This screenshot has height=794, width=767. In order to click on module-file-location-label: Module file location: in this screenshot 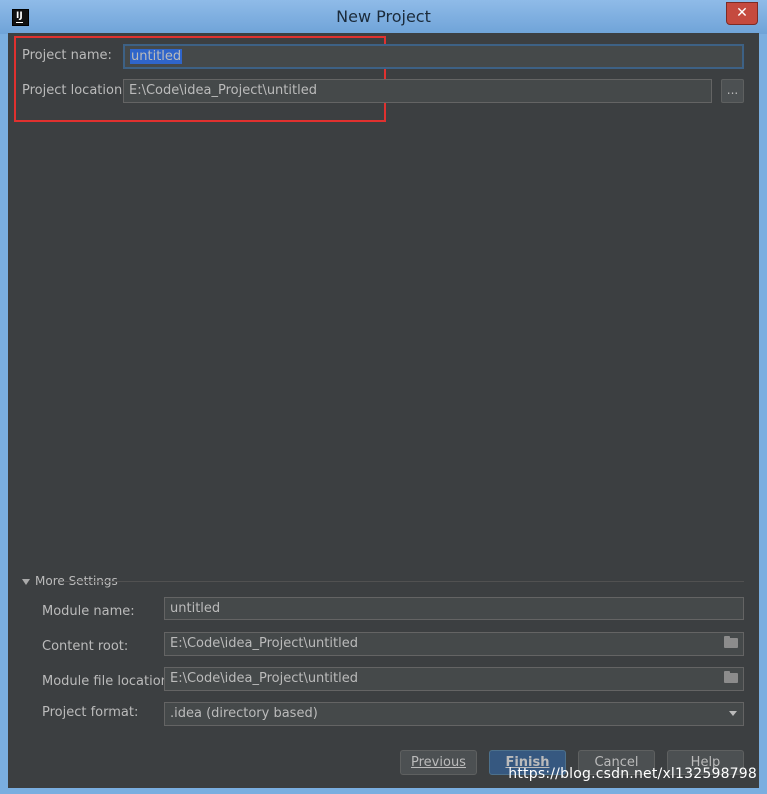, I will do `click(108, 681)`.